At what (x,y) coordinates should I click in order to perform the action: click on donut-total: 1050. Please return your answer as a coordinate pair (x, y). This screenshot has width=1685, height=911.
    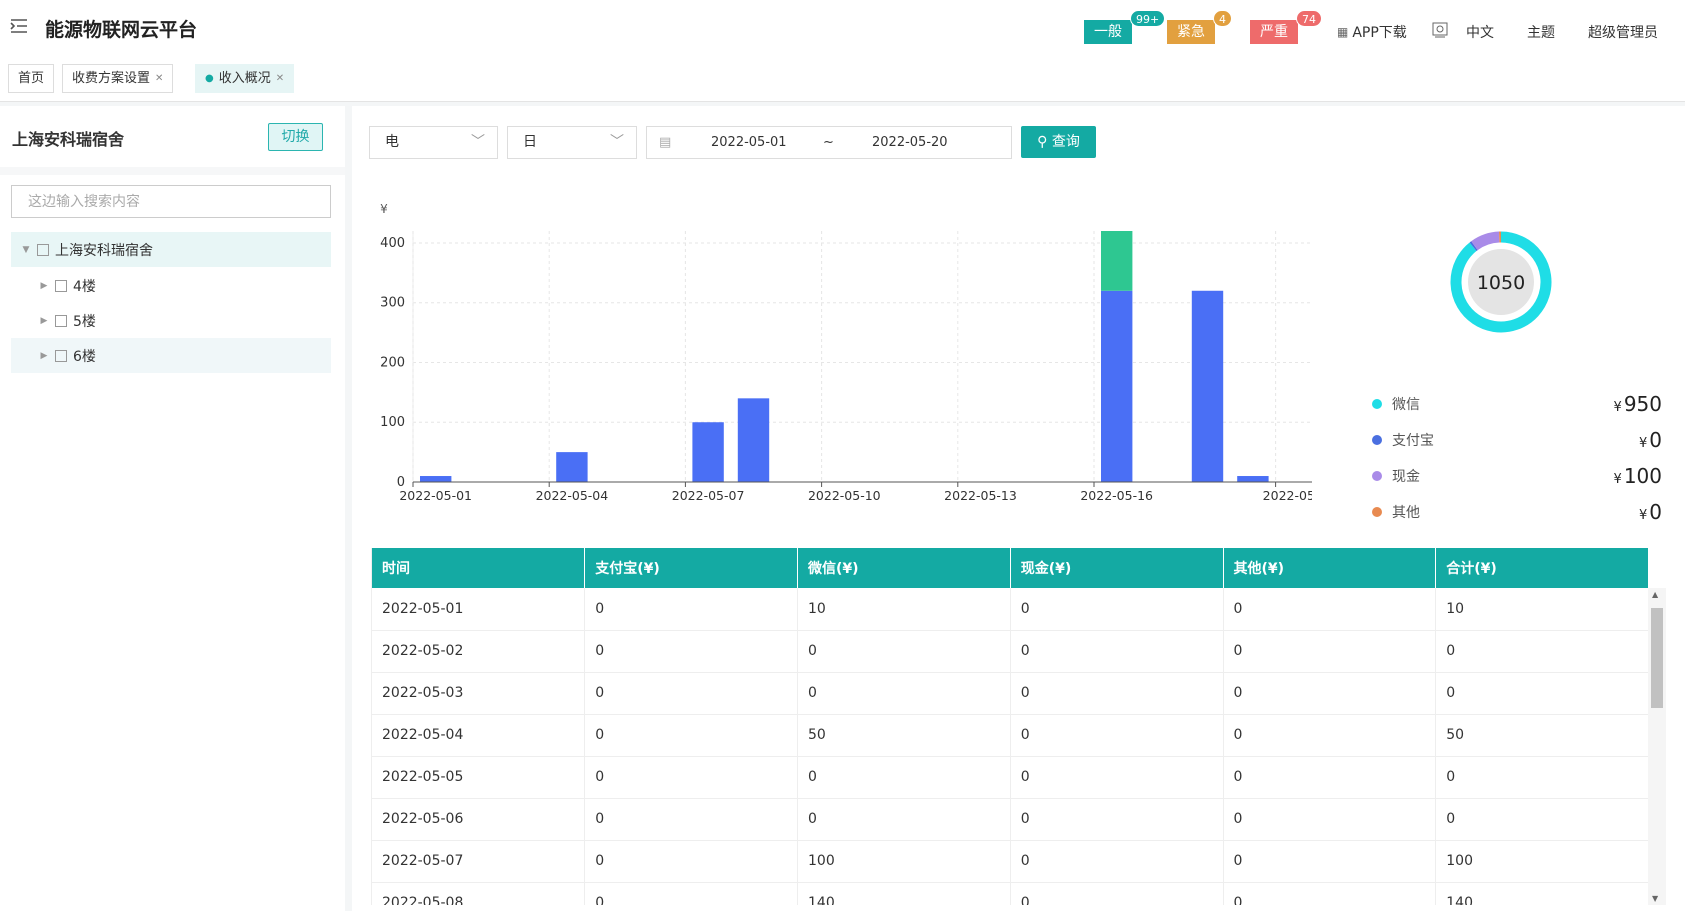
    Looking at the image, I should click on (1501, 283).